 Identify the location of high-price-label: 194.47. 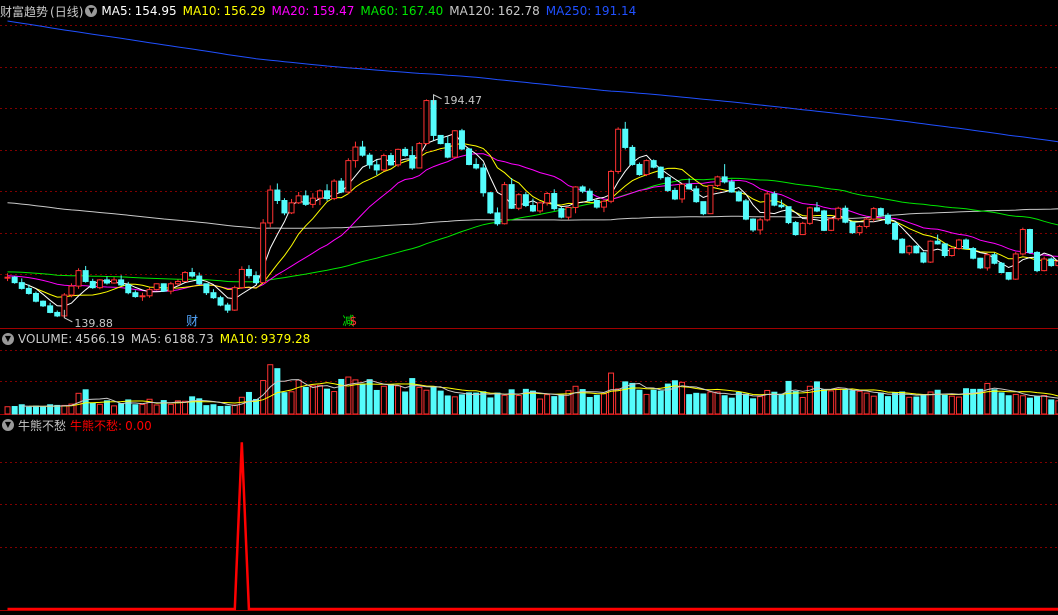
(463, 100).